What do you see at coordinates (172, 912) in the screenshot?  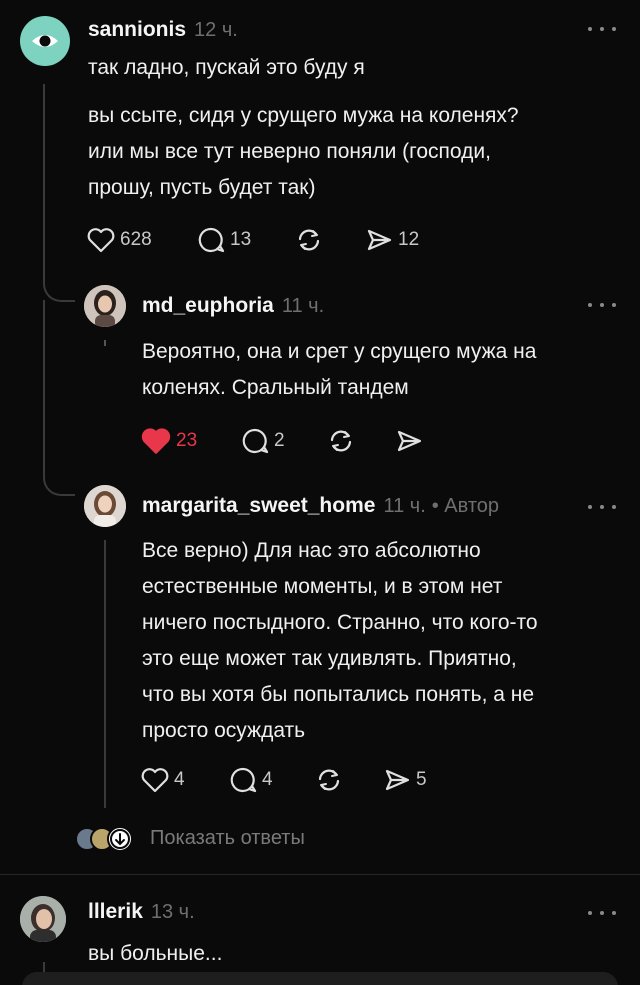 I see `timestamp: 13 ч.` at bounding box center [172, 912].